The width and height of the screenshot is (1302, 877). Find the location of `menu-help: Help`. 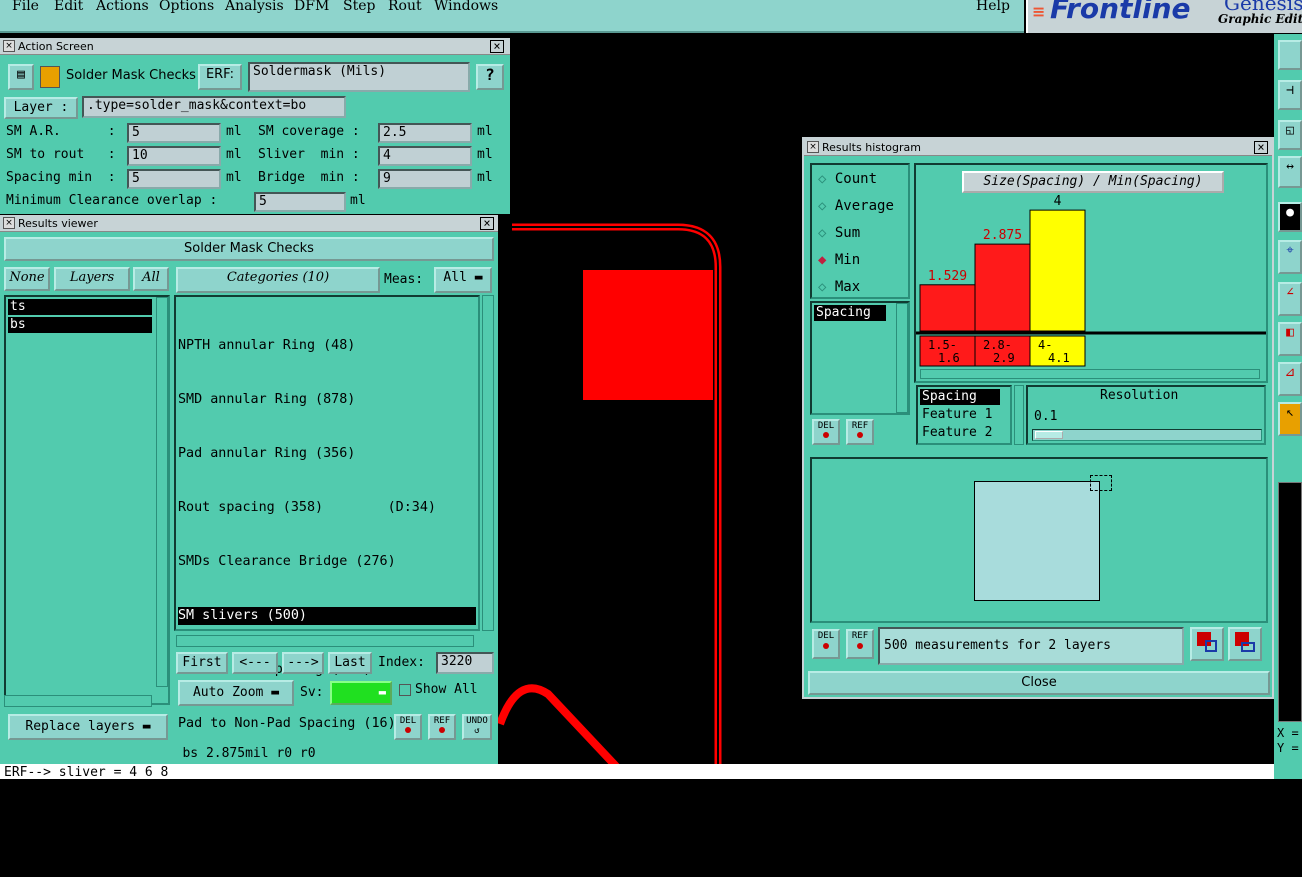

menu-help: Help is located at coordinates (993, 7).